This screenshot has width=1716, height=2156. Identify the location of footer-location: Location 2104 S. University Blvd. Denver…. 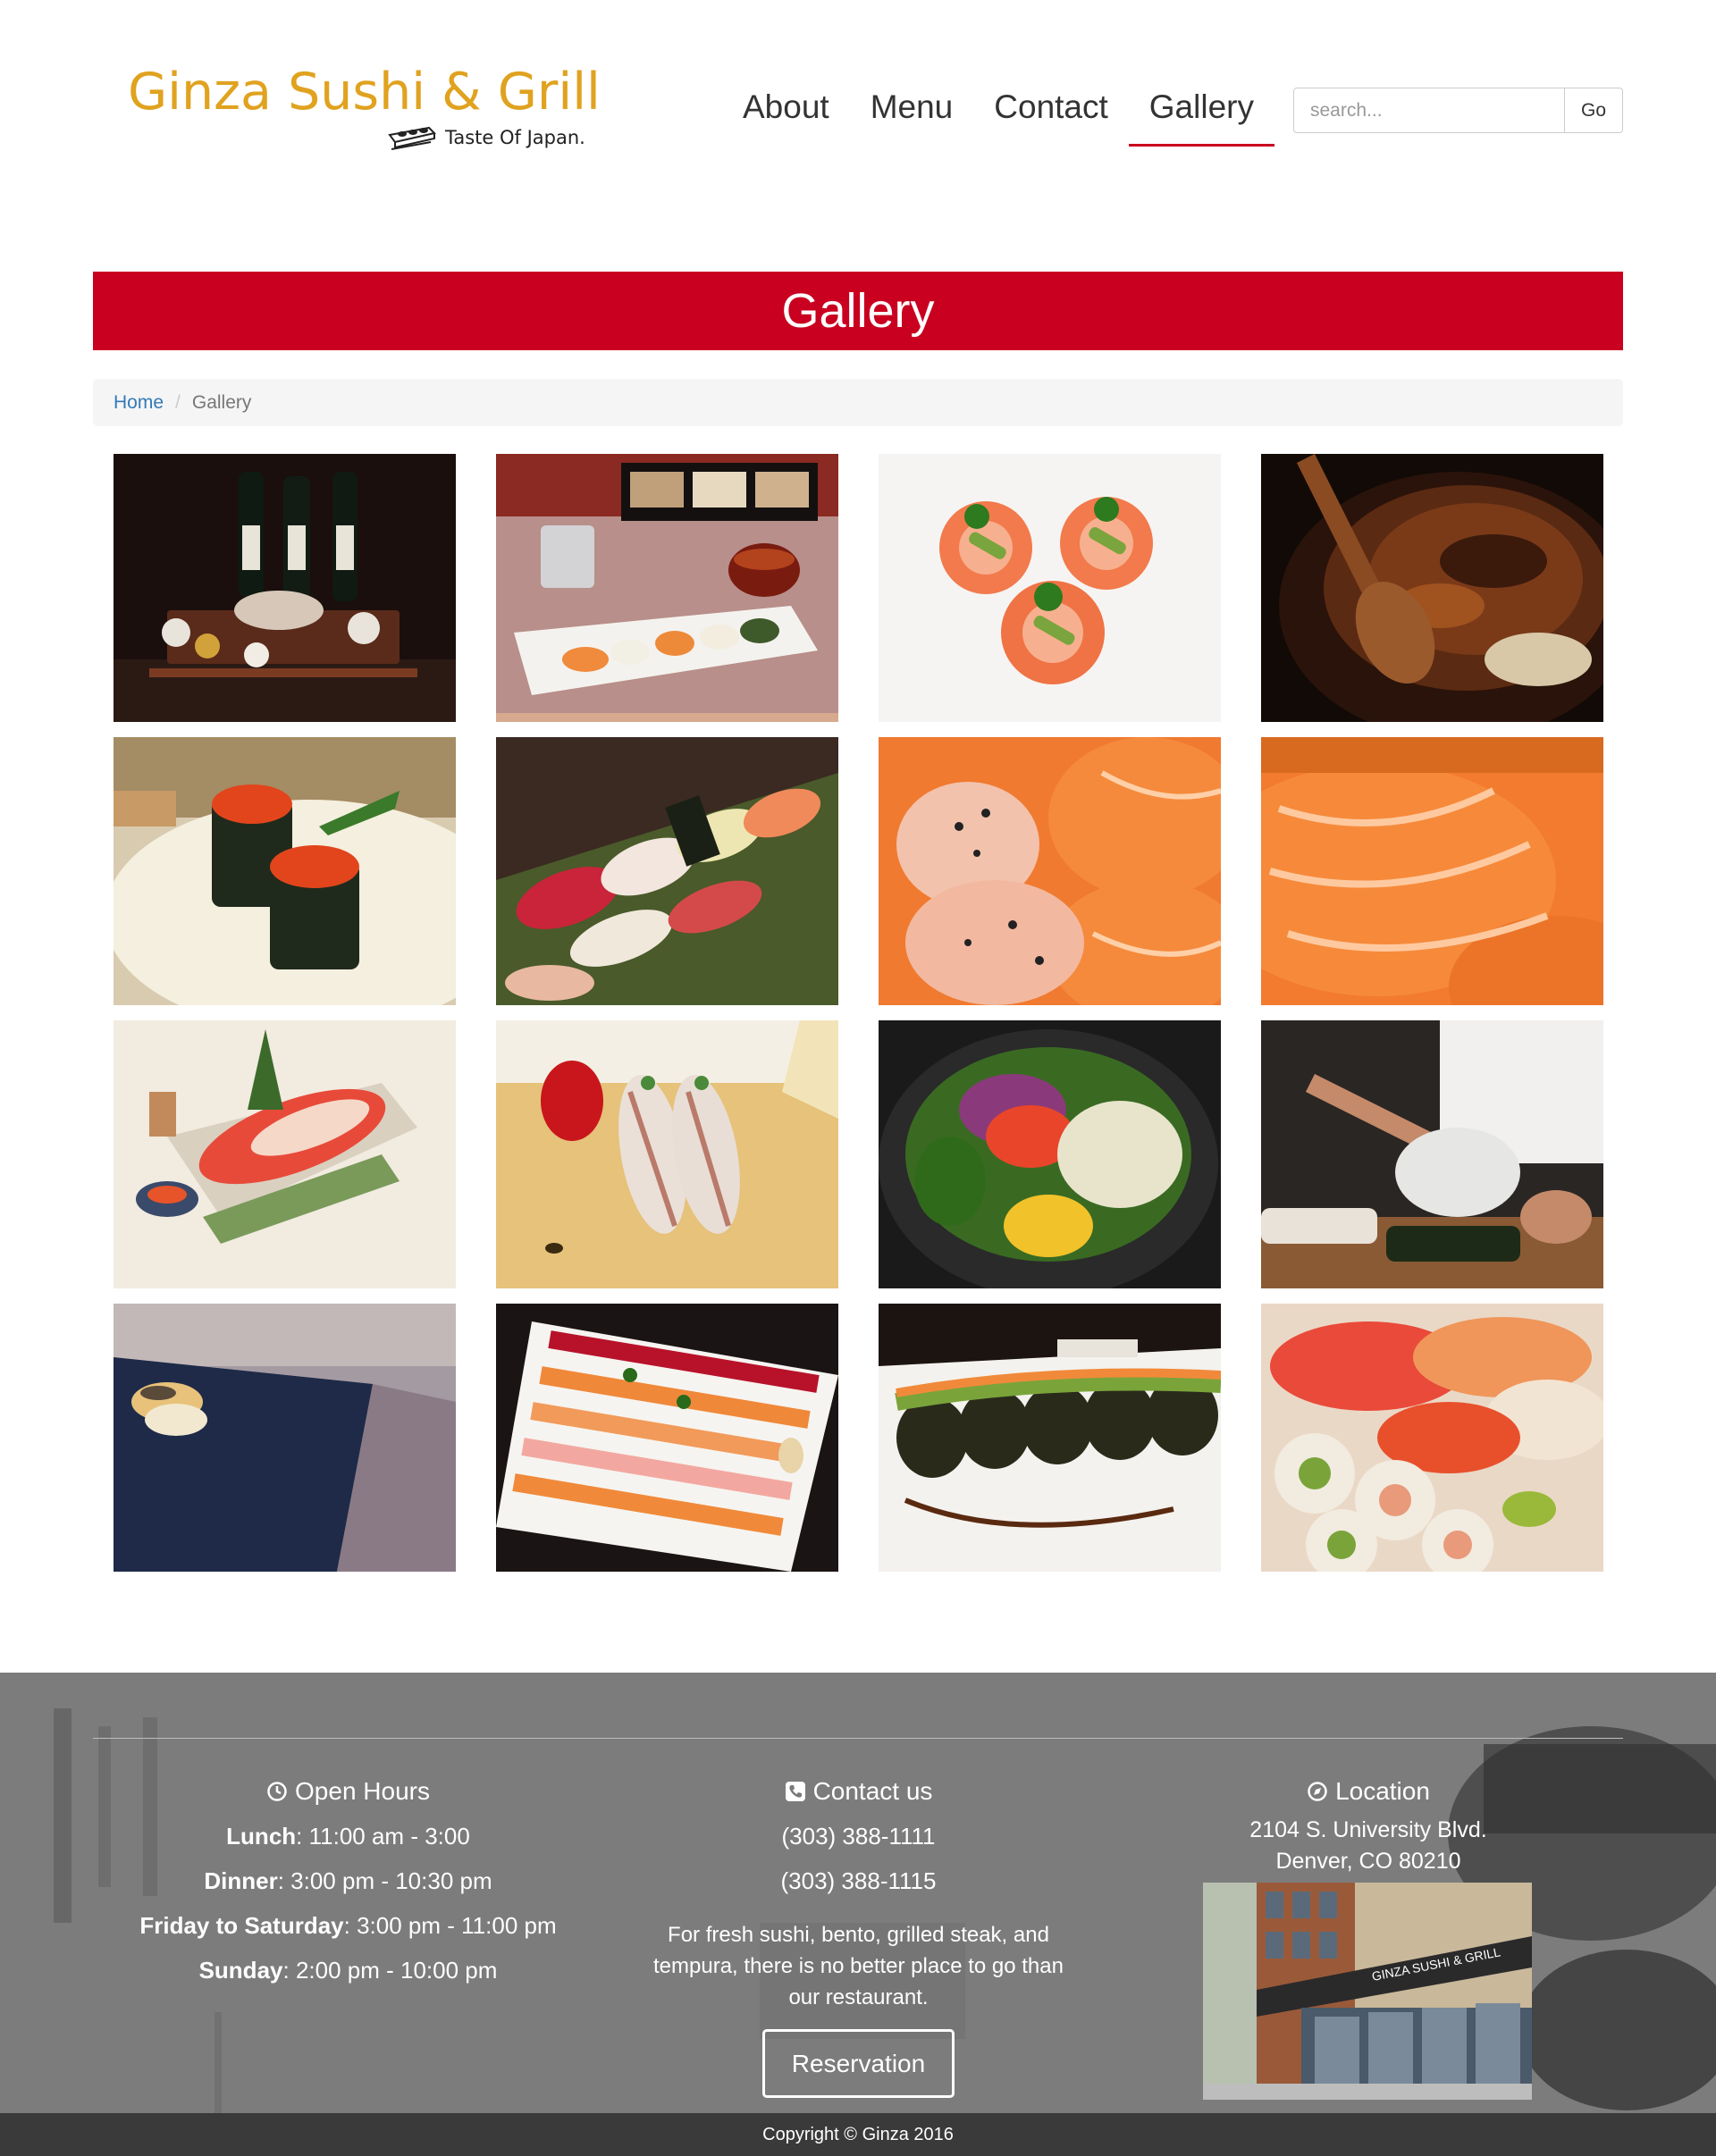
(1369, 1826).